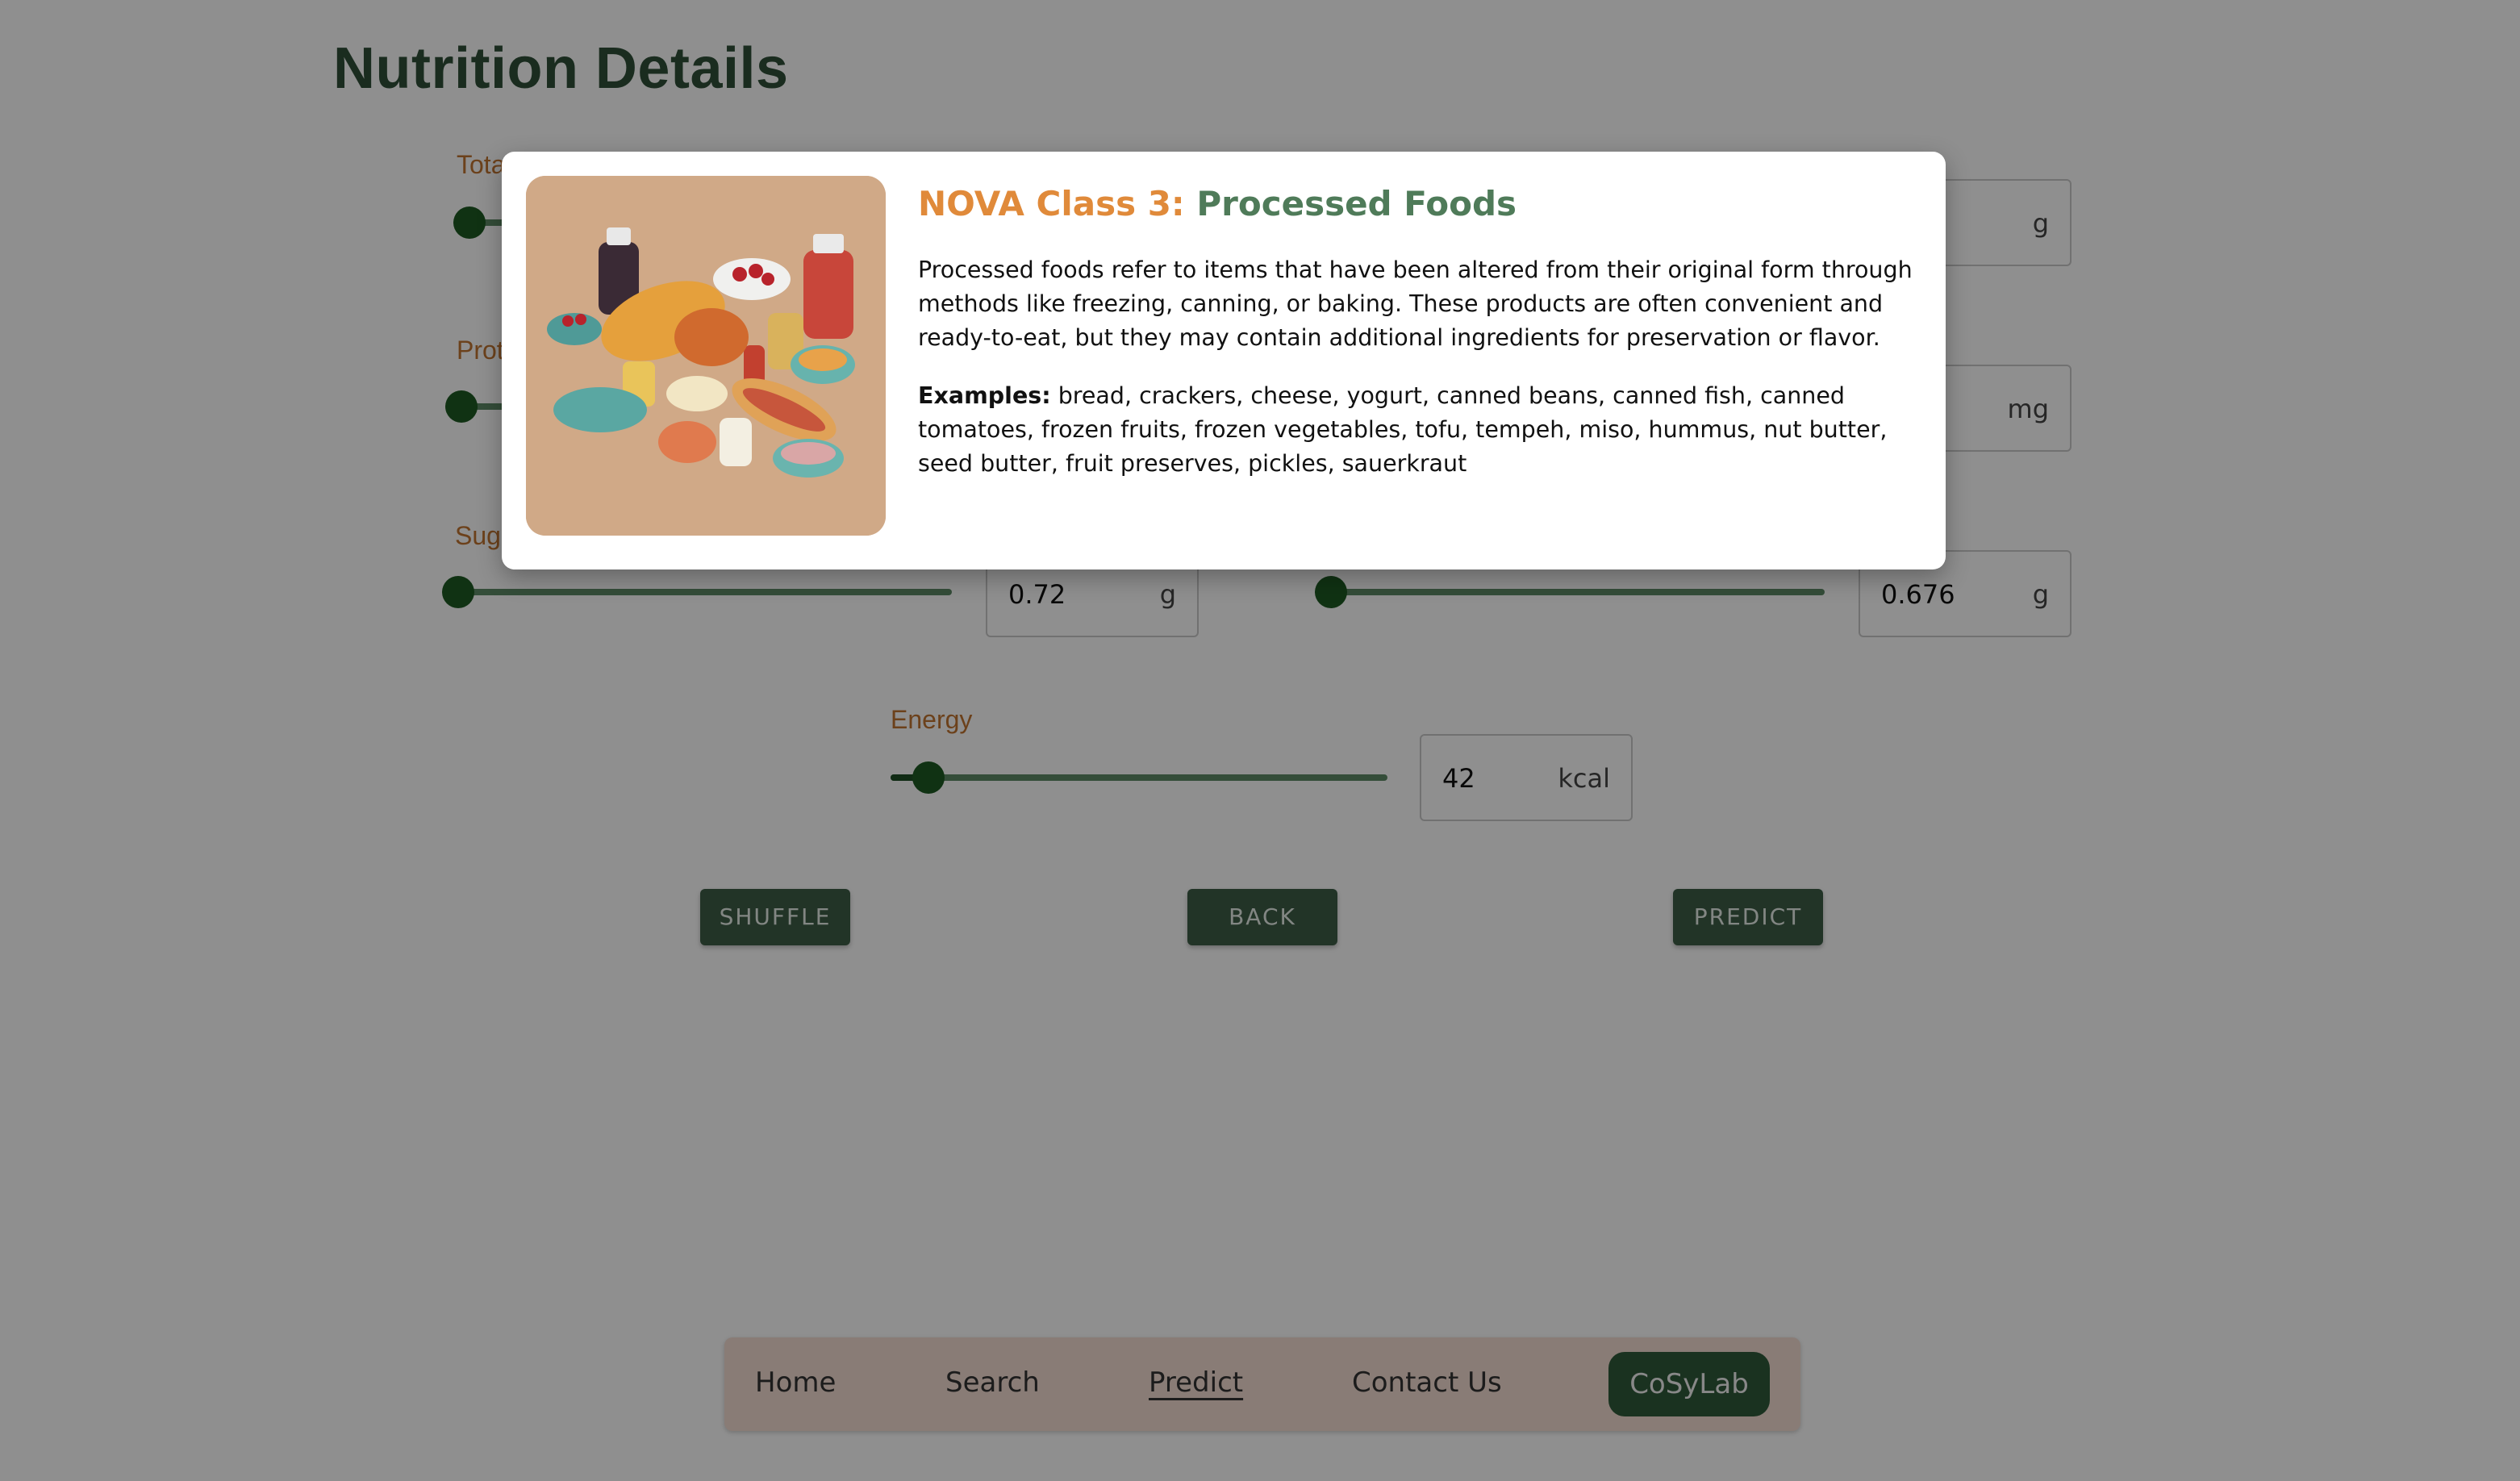 The image size is (2520, 1481). I want to click on nova-class-label: NOVA Class 3:, so click(1051, 203).